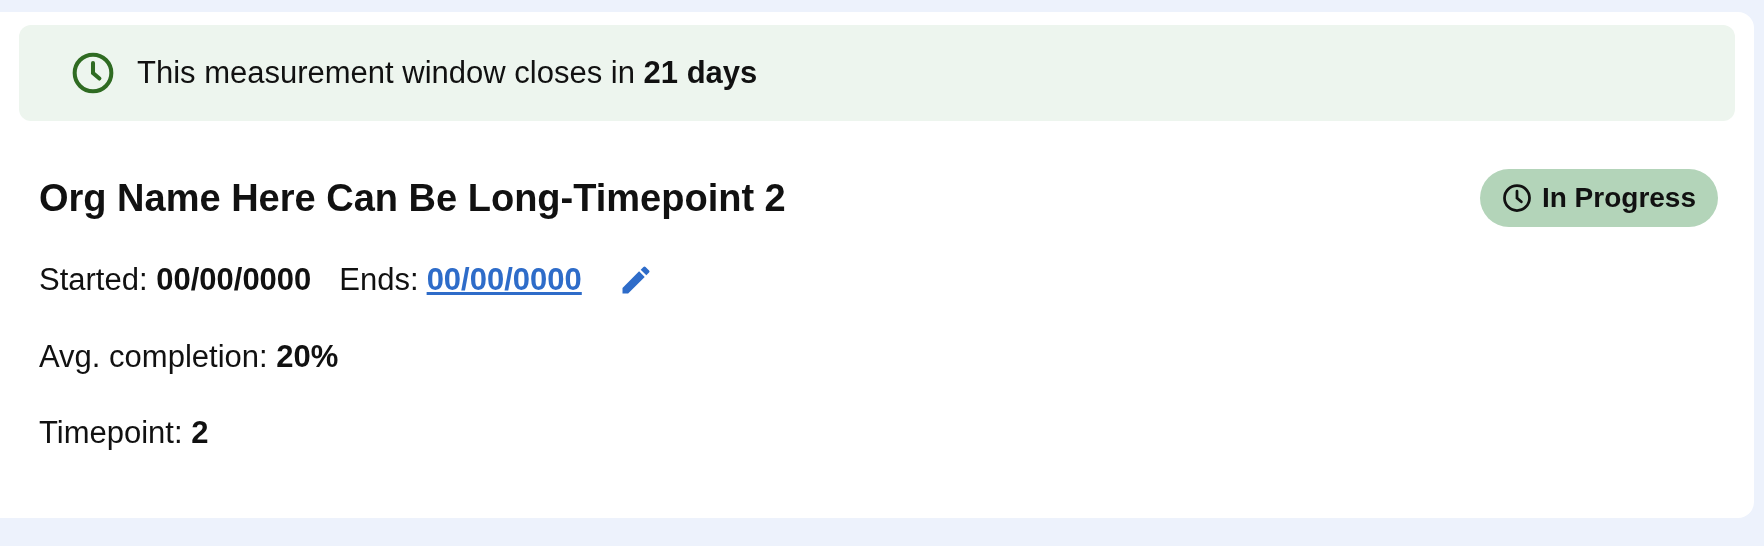  What do you see at coordinates (124, 432) in the screenshot?
I see `detail-text: Timepoint: 2` at bounding box center [124, 432].